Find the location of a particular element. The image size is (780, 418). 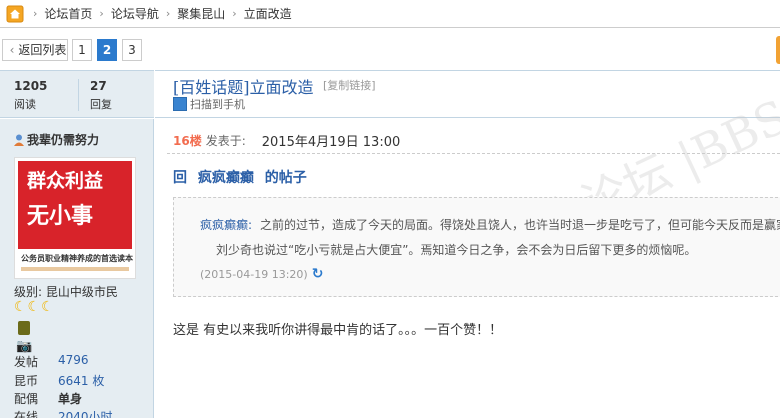

avatar-stripe is located at coordinates (75, 269).